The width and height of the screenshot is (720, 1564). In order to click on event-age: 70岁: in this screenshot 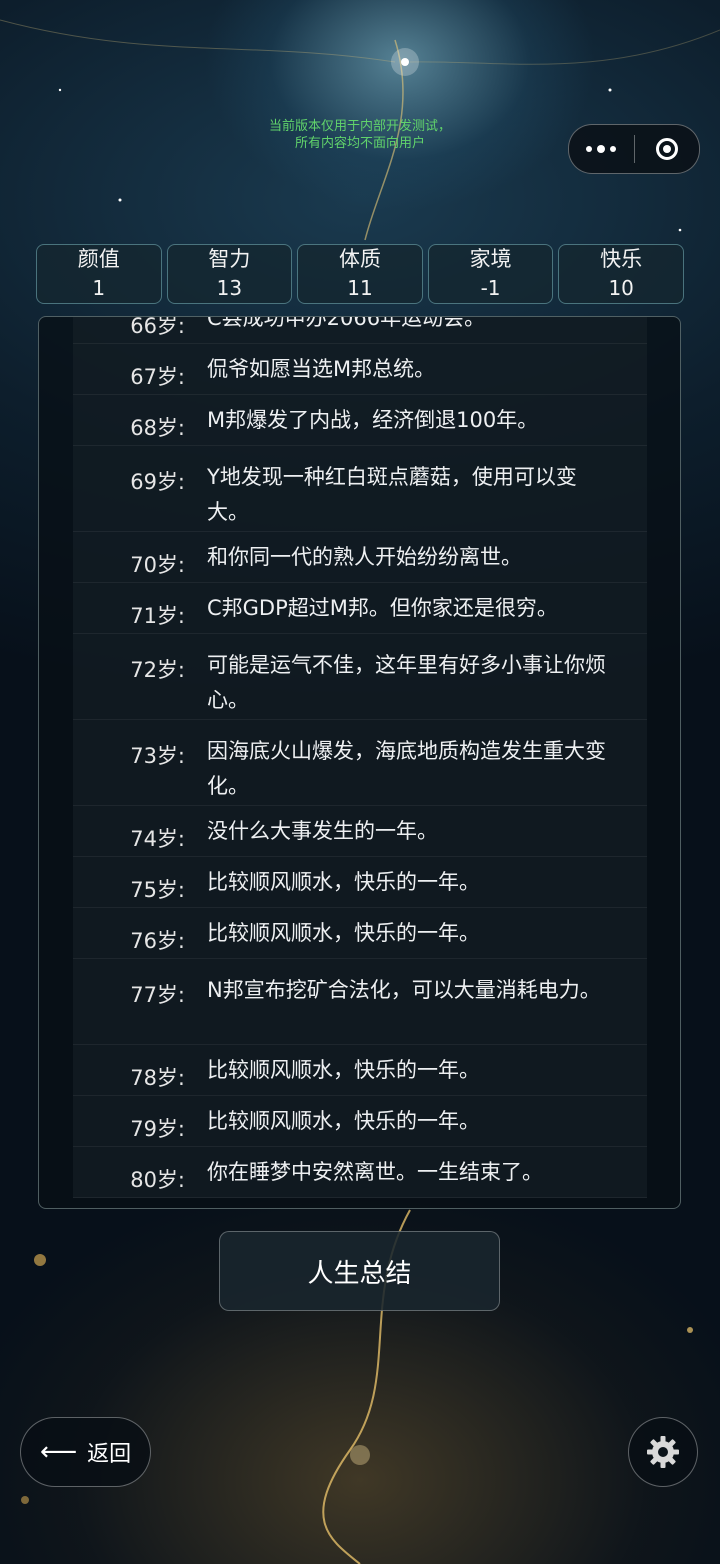, I will do `click(157, 565)`.